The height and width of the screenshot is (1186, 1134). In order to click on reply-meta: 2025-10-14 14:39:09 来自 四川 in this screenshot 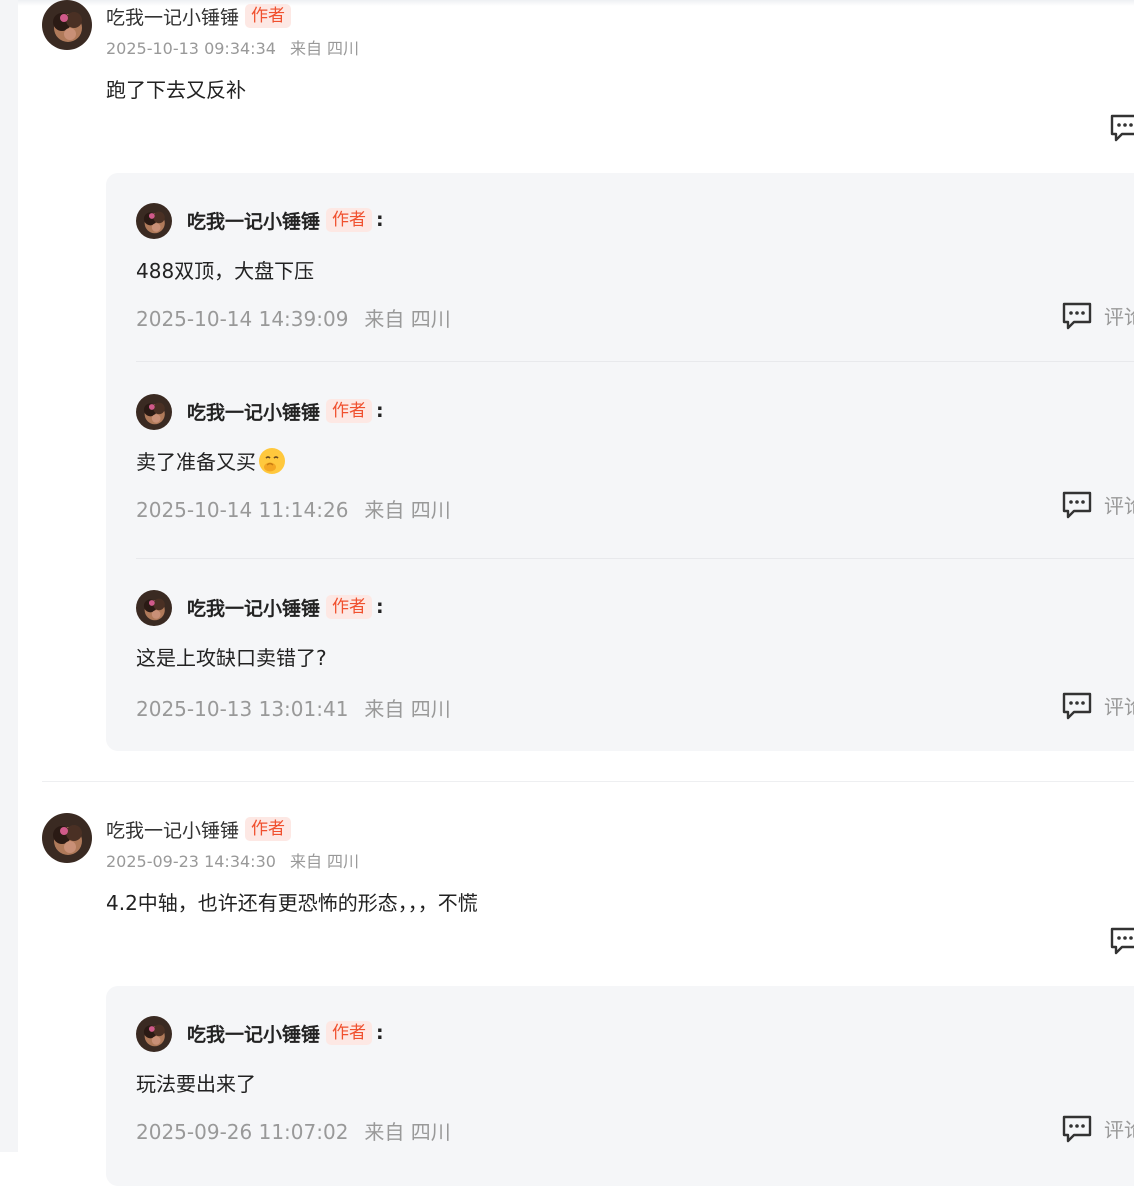, I will do `click(293, 317)`.